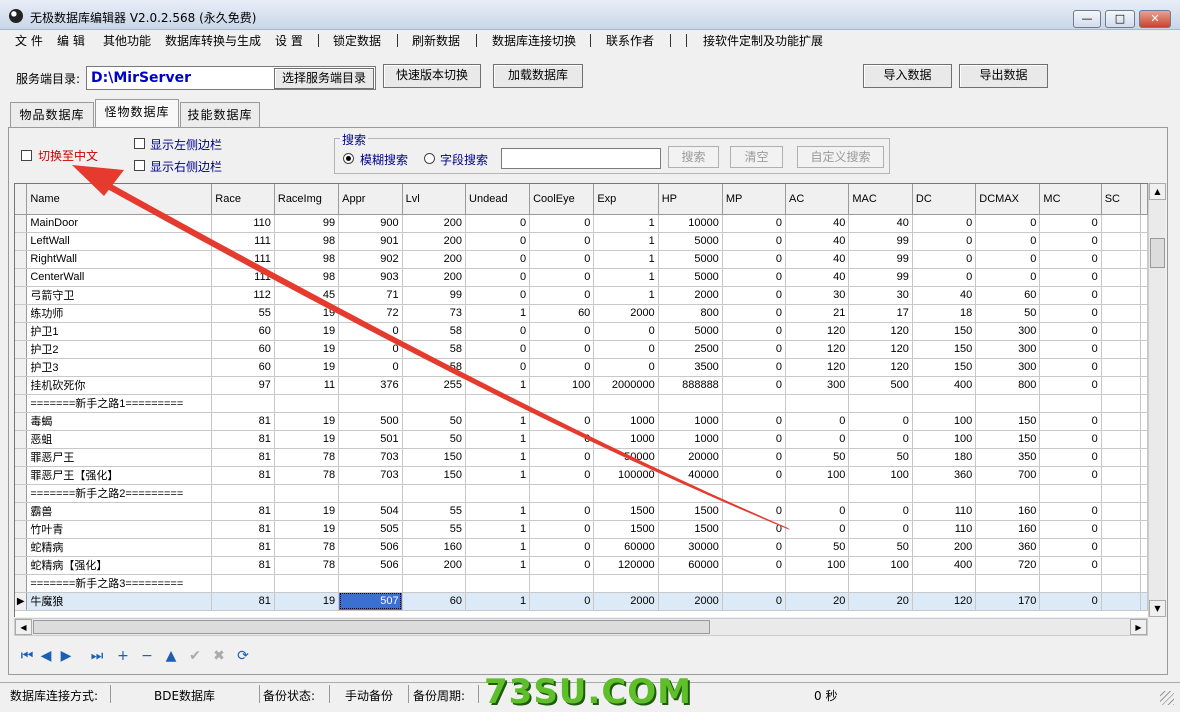 This screenshot has height=712, width=1180. I want to click on cell-mp: 0, so click(754, 331).